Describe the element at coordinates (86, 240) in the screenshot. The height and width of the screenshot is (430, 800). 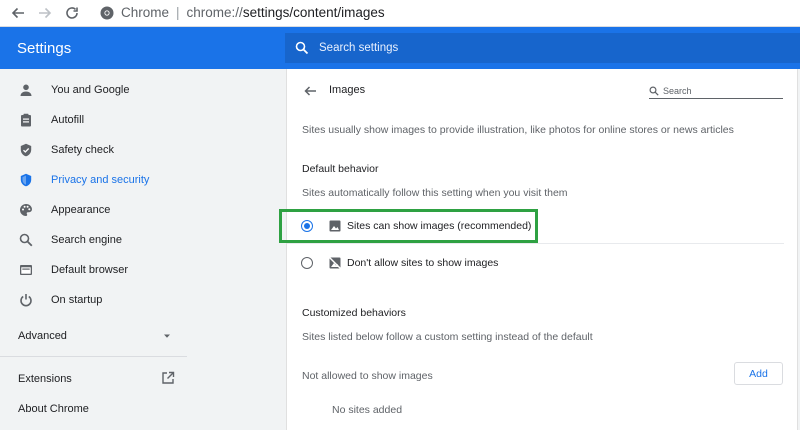
I see `sidebar-item-label: Search engine` at that location.